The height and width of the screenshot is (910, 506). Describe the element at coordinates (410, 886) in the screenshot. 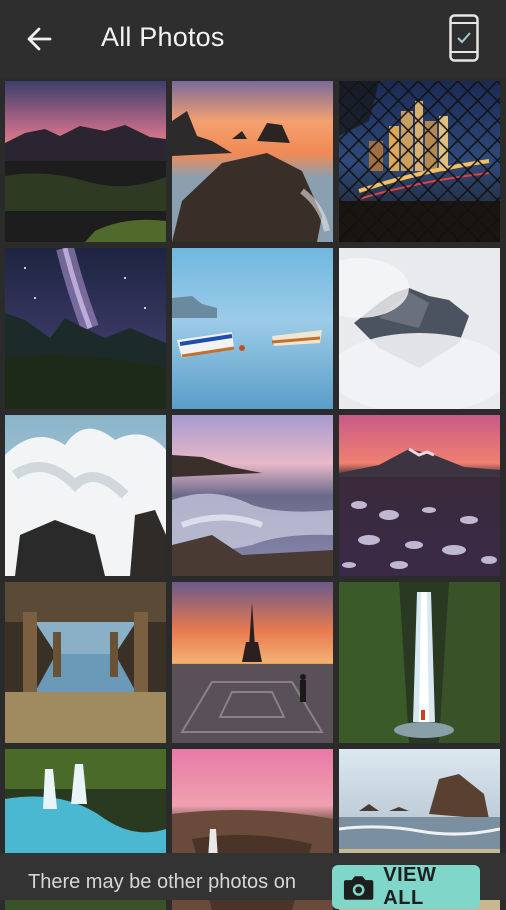

I see `view-all-label: VIEW ALL` at that location.